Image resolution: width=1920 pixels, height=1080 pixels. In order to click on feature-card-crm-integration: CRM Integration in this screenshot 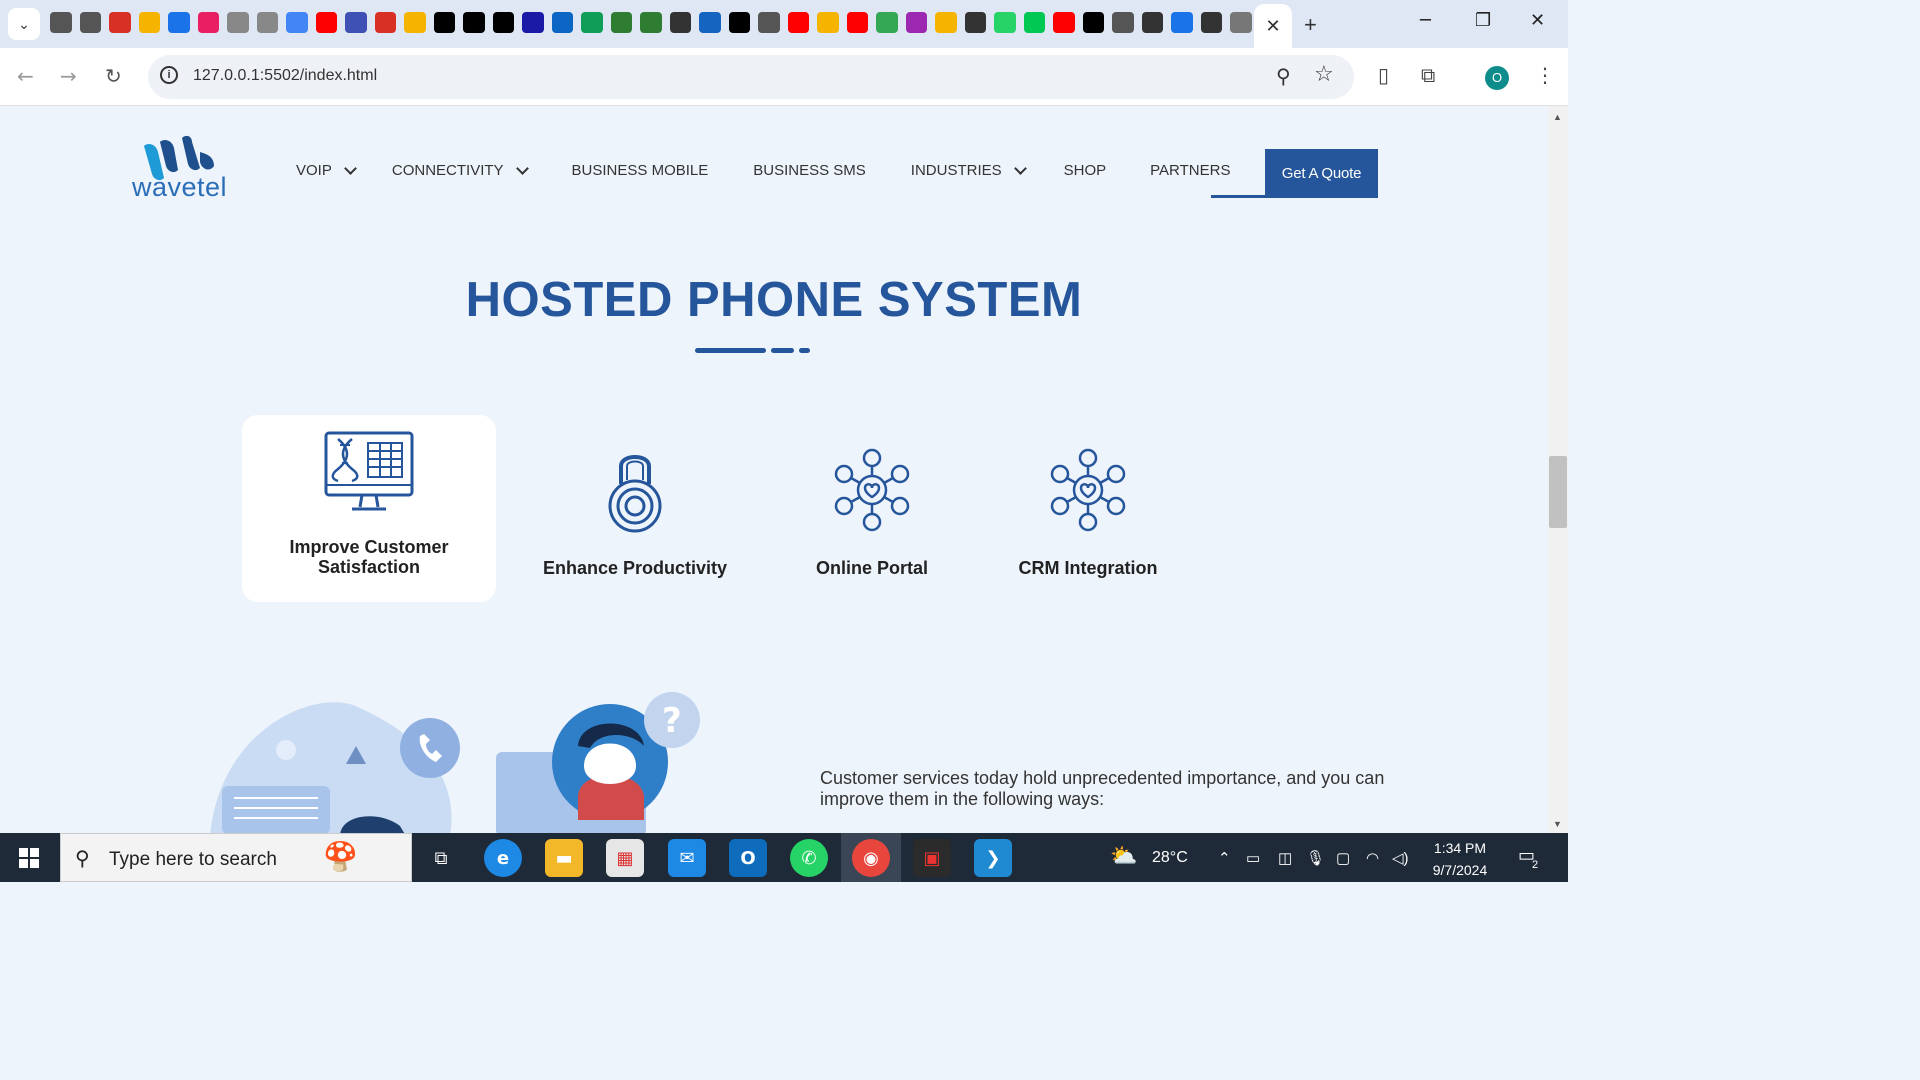, I will do `click(1088, 508)`.